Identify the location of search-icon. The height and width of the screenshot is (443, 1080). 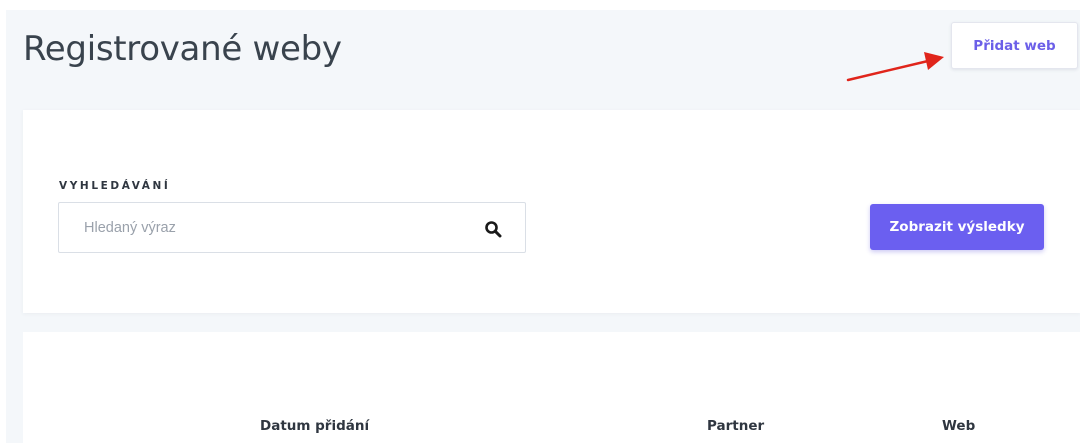
(493, 229).